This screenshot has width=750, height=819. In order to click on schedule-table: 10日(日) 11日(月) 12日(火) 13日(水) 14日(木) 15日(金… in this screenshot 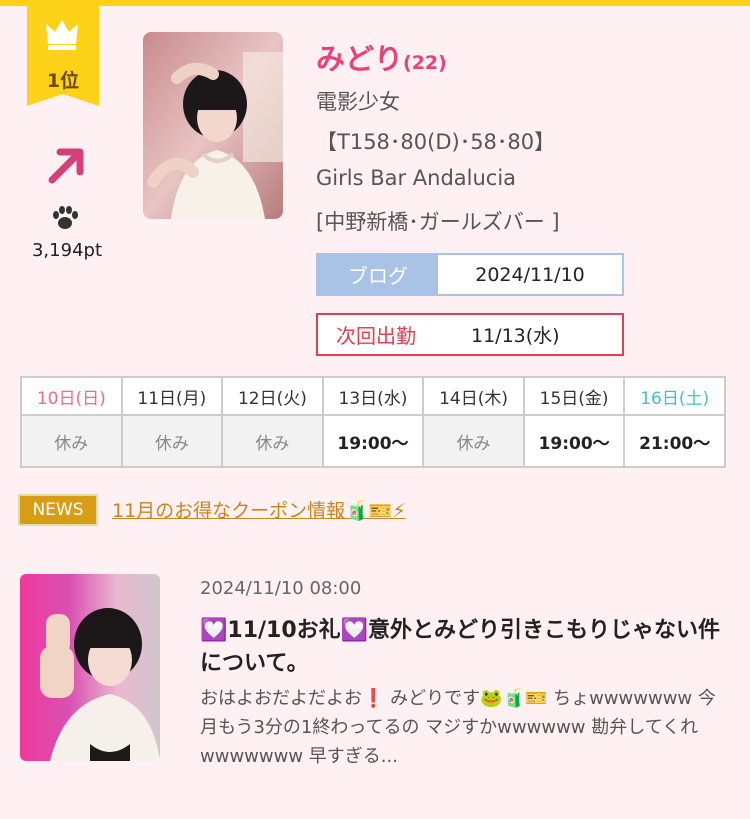, I will do `click(373, 422)`.